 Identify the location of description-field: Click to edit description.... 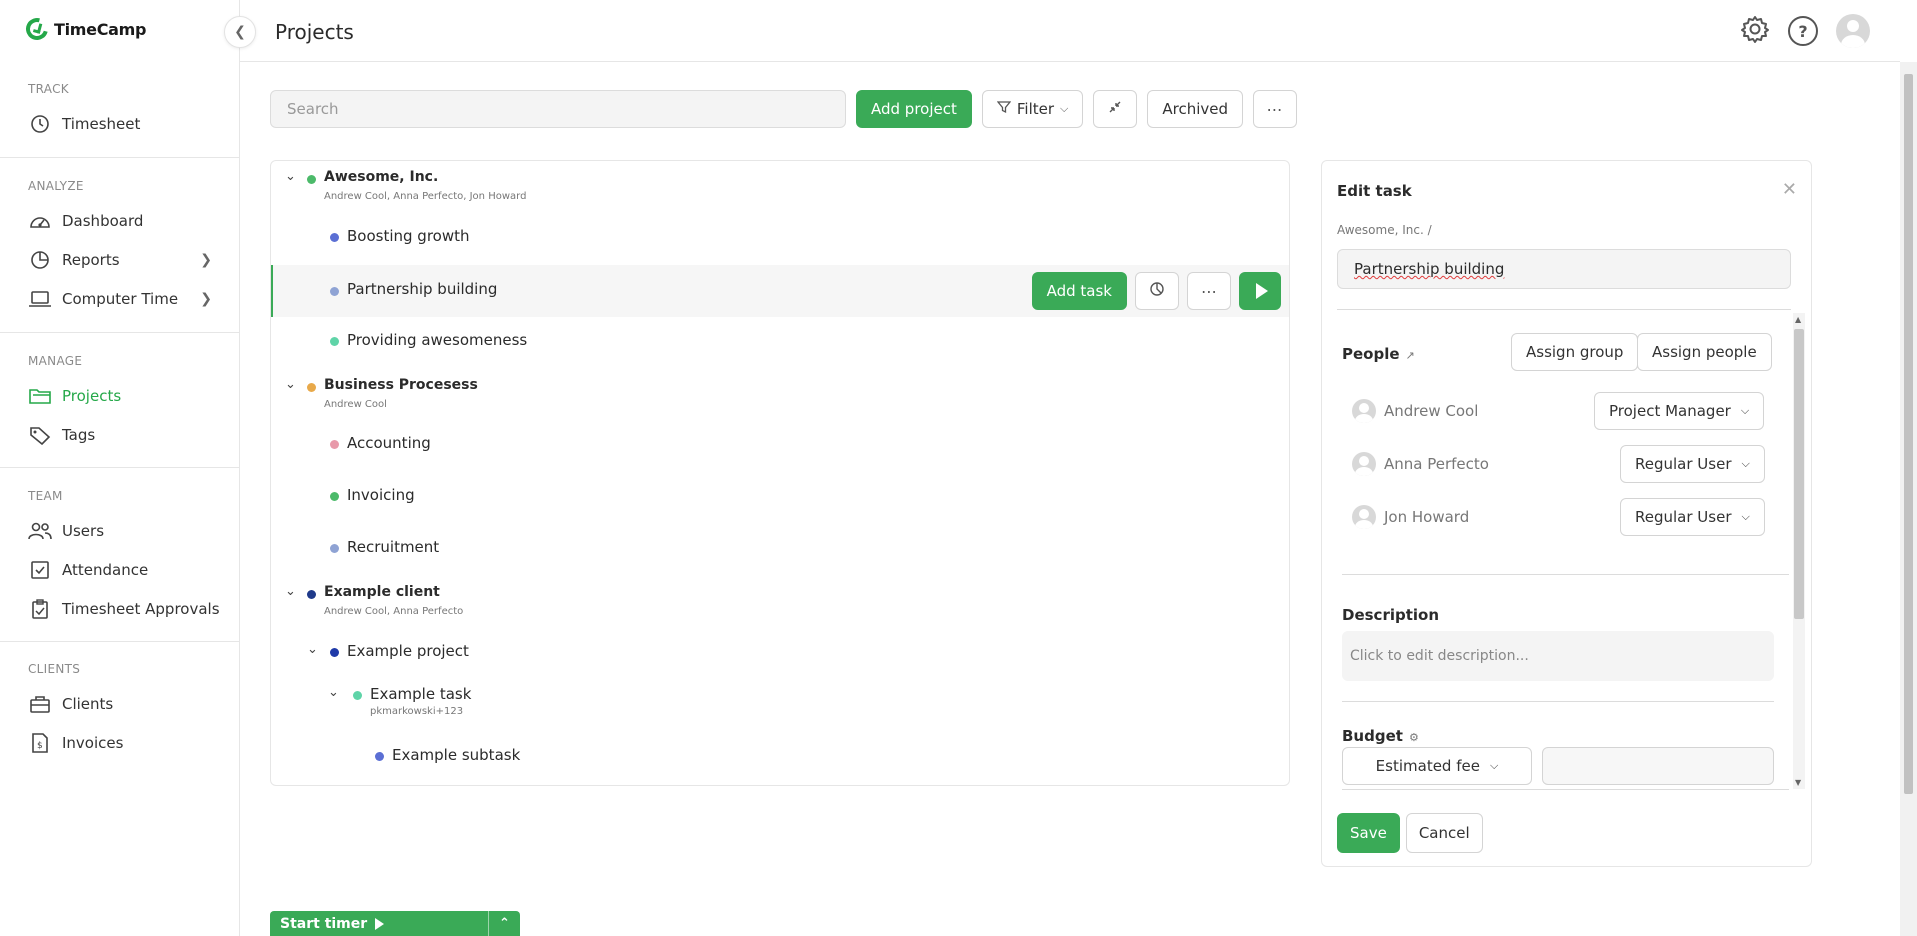
(1558, 656).